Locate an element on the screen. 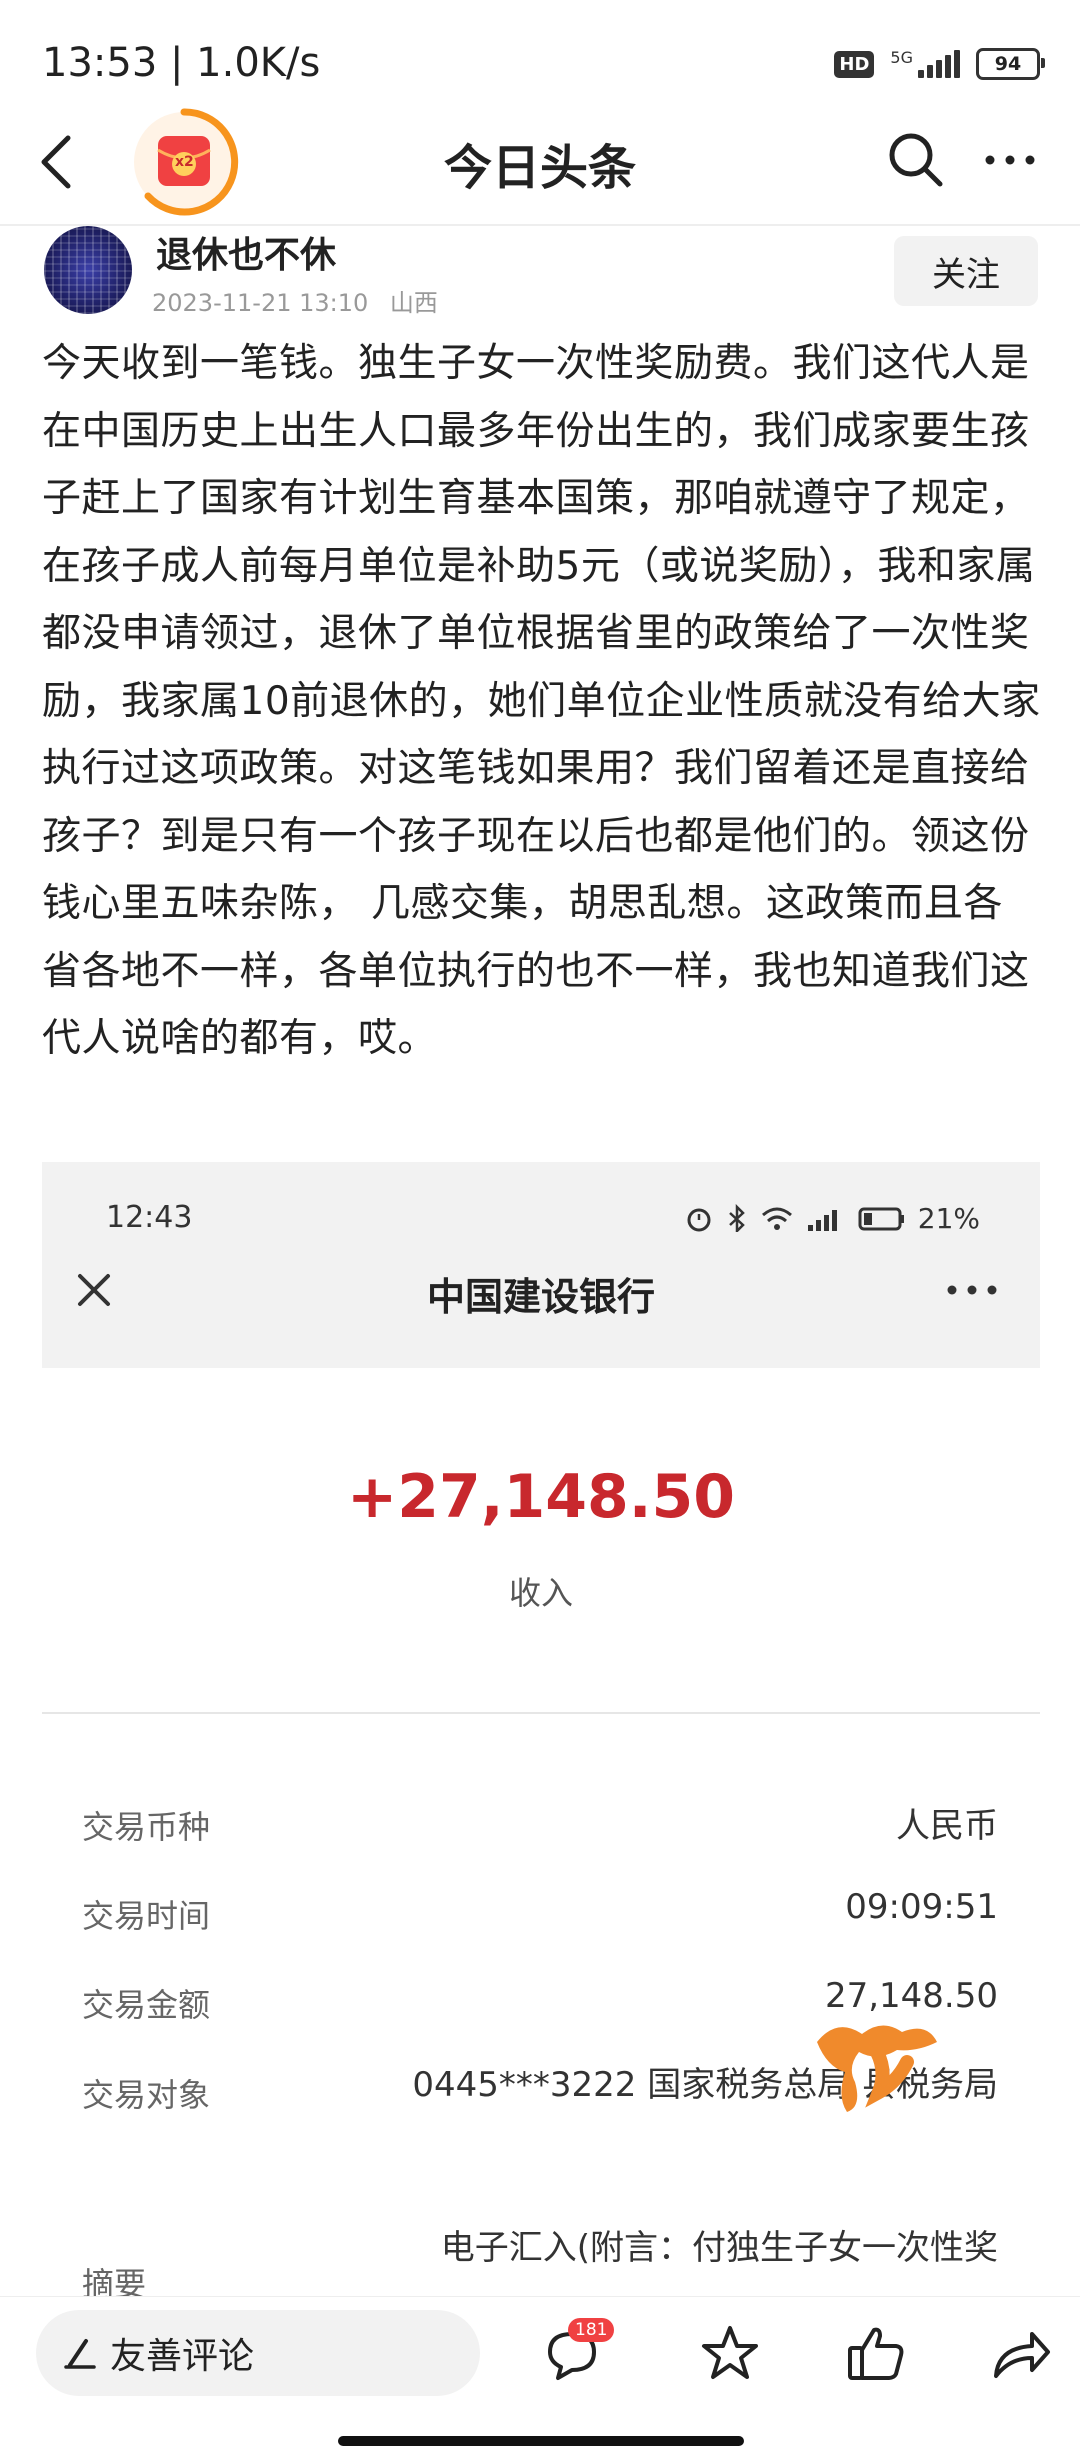  screenshot-battery: 21% is located at coordinates (948, 1218).